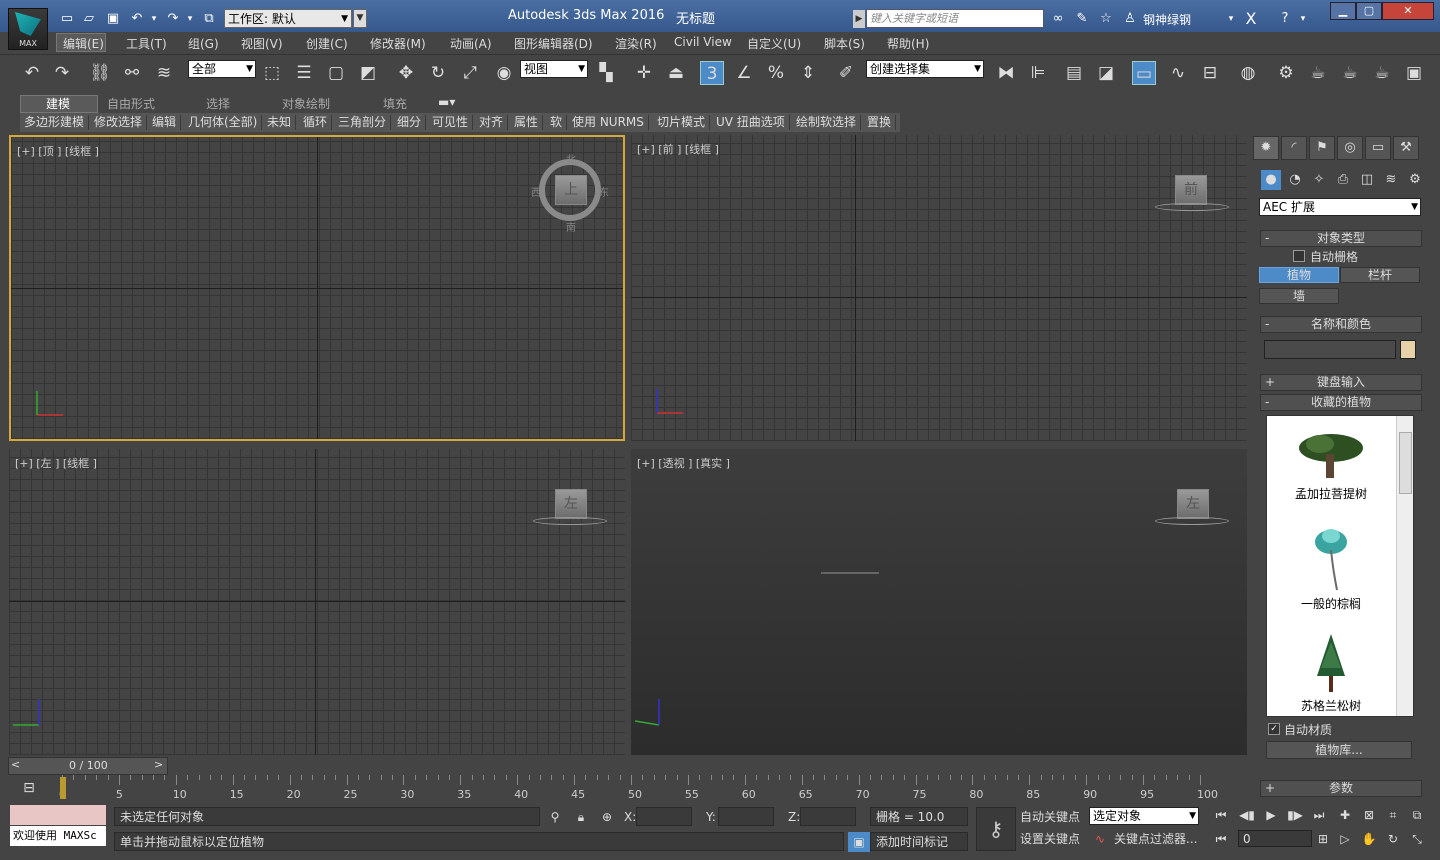 Image resolution: width=1440 pixels, height=860 pixels. I want to click on rollout-favorite-plants: - 收藏的植物, so click(1341, 402).